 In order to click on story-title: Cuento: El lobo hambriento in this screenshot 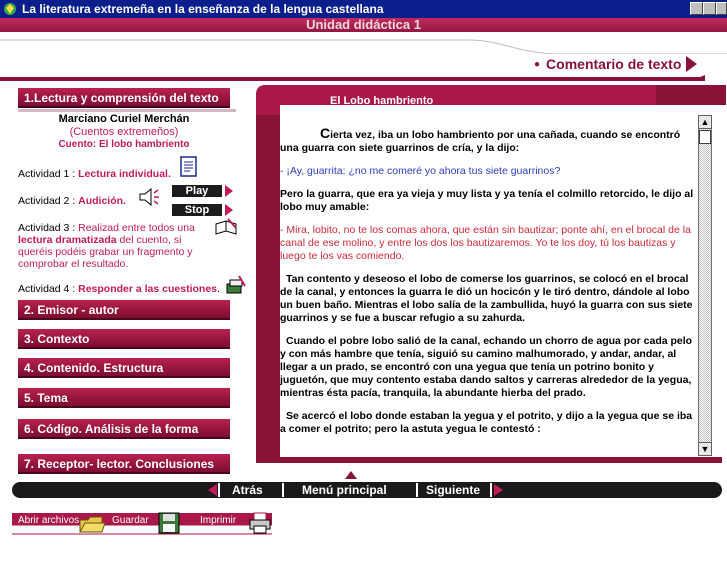, I will do `click(124, 144)`.